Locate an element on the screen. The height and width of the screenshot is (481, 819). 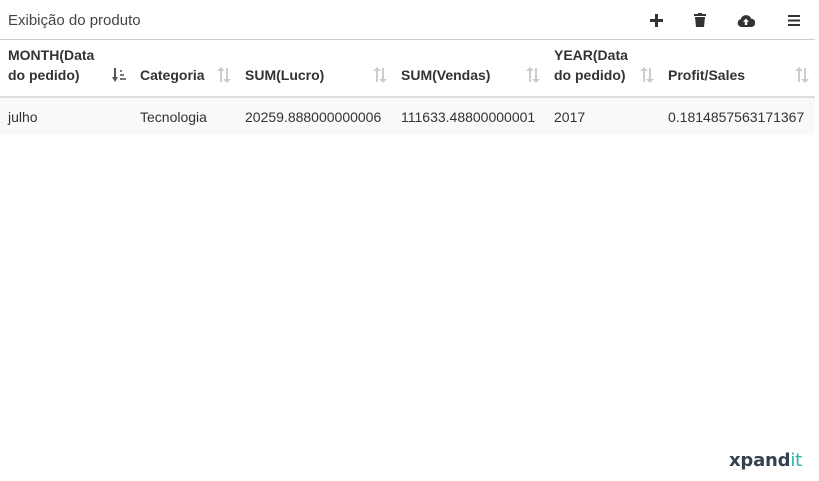
table-cell: Tecnologia is located at coordinates (184, 116).